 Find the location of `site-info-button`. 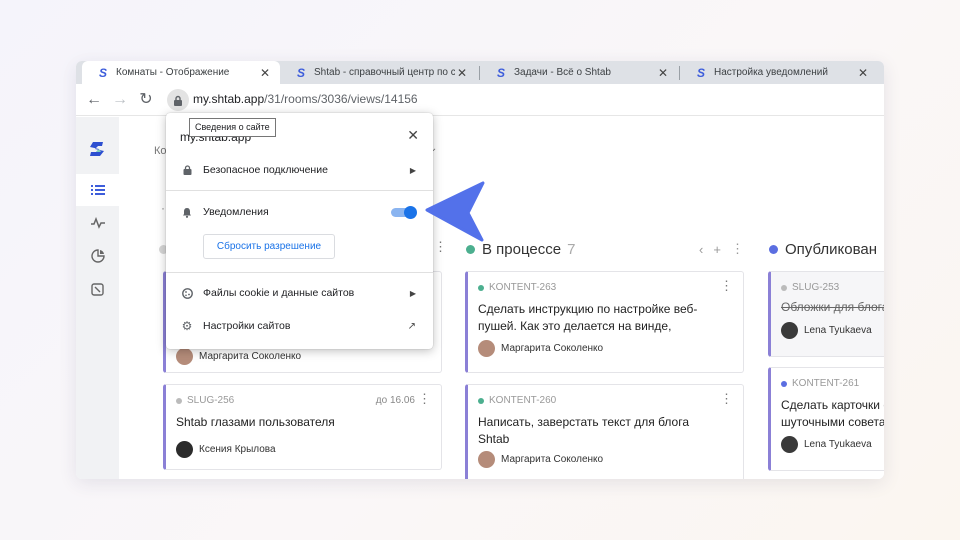

site-info-button is located at coordinates (178, 100).